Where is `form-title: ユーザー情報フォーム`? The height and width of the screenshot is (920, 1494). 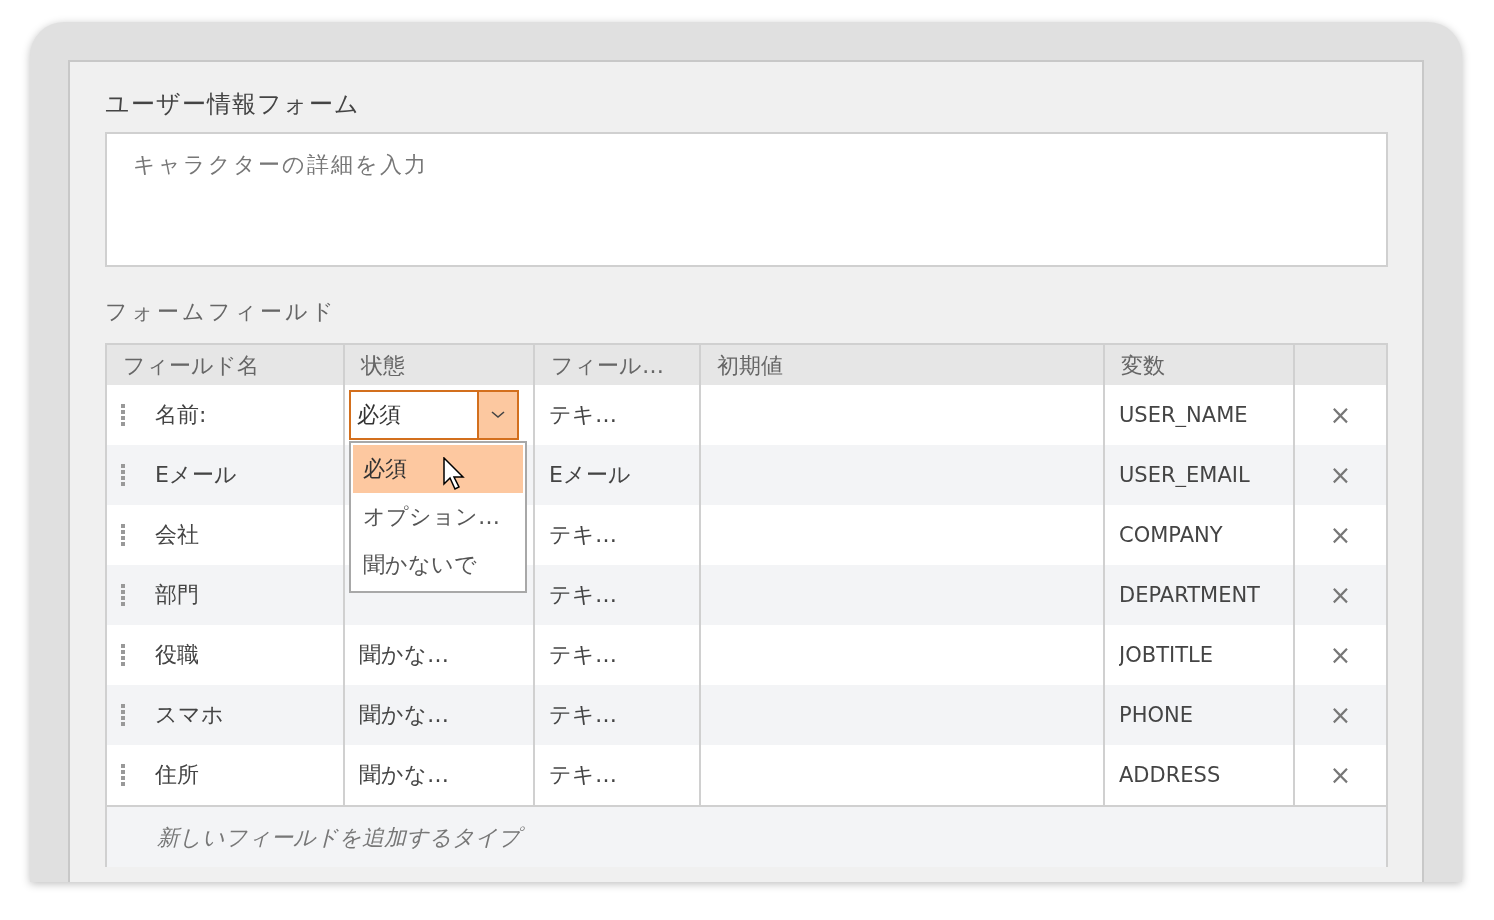 form-title: ユーザー情報フォーム is located at coordinates (233, 104).